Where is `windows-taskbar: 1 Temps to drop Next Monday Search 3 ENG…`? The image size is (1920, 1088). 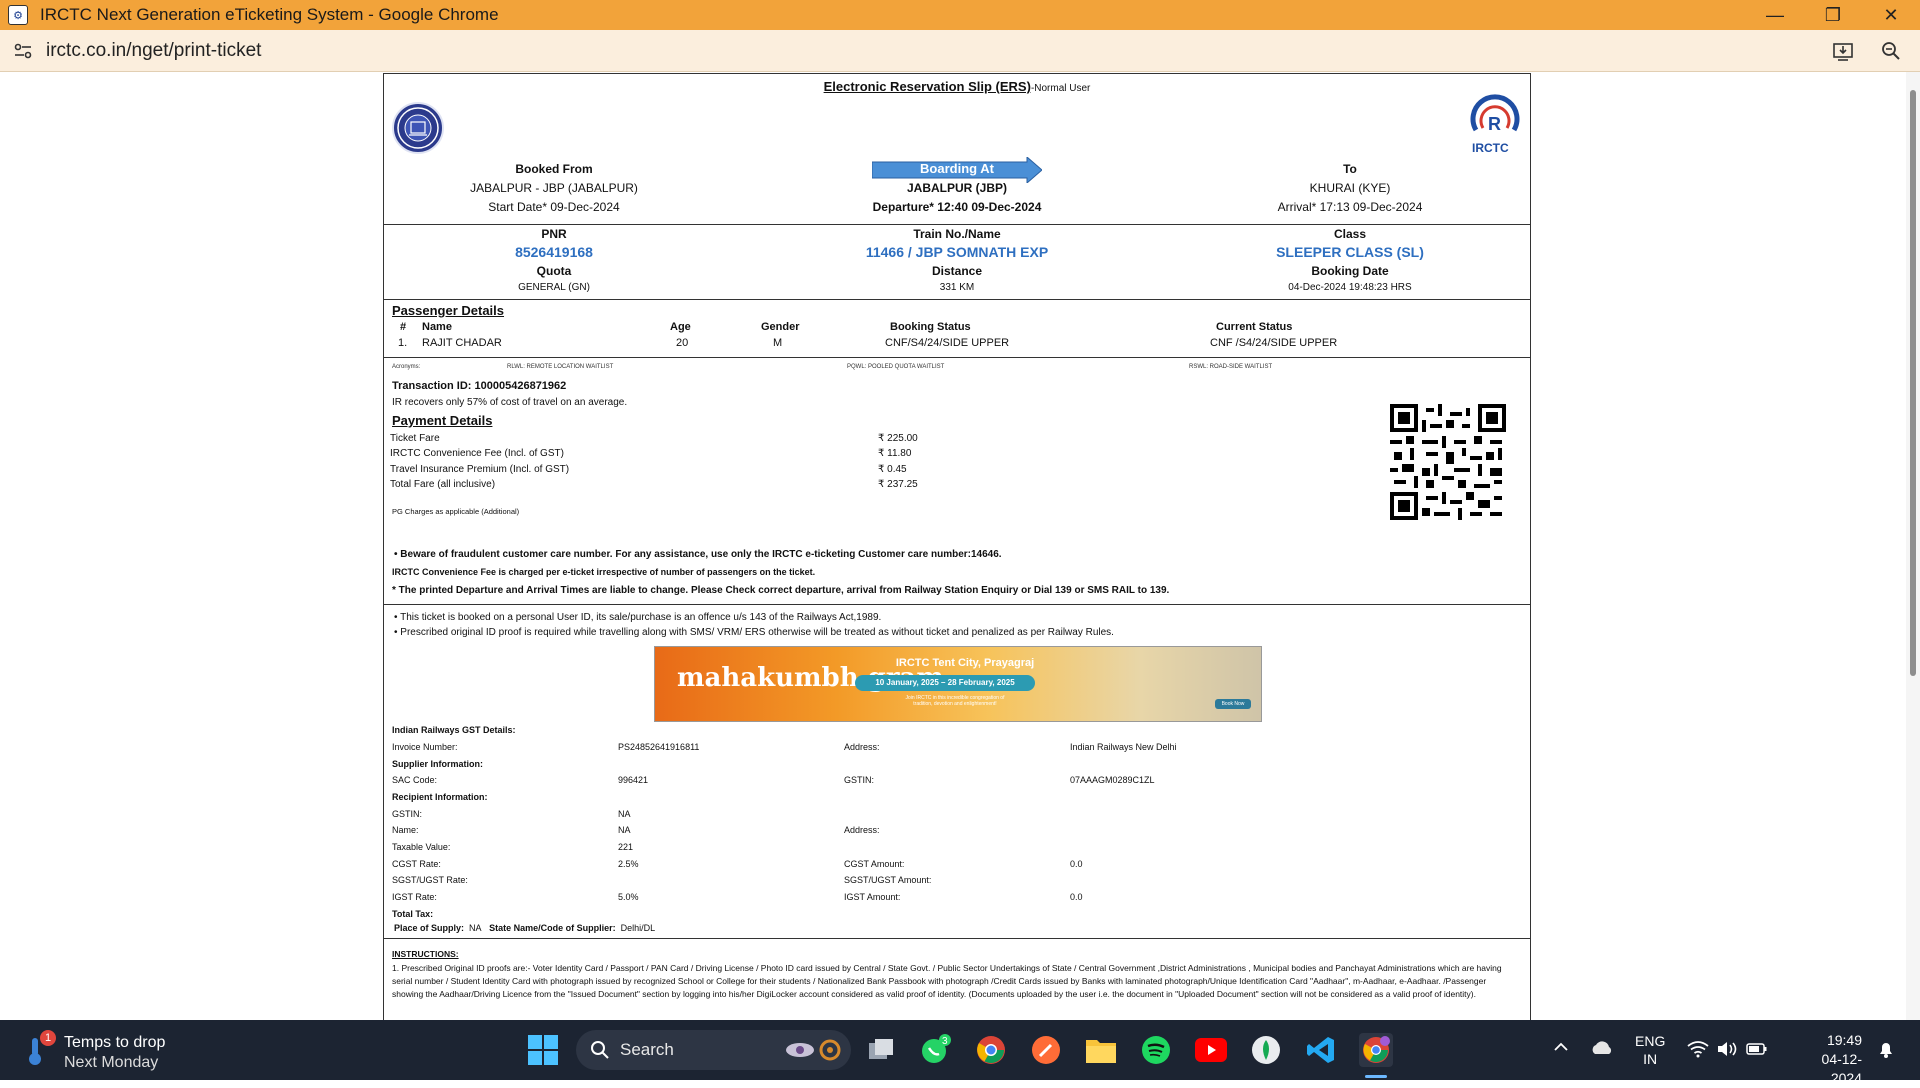 windows-taskbar: 1 Temps to drop Next Monday Search 3 ENG… is located at coordinates (960, 1053).